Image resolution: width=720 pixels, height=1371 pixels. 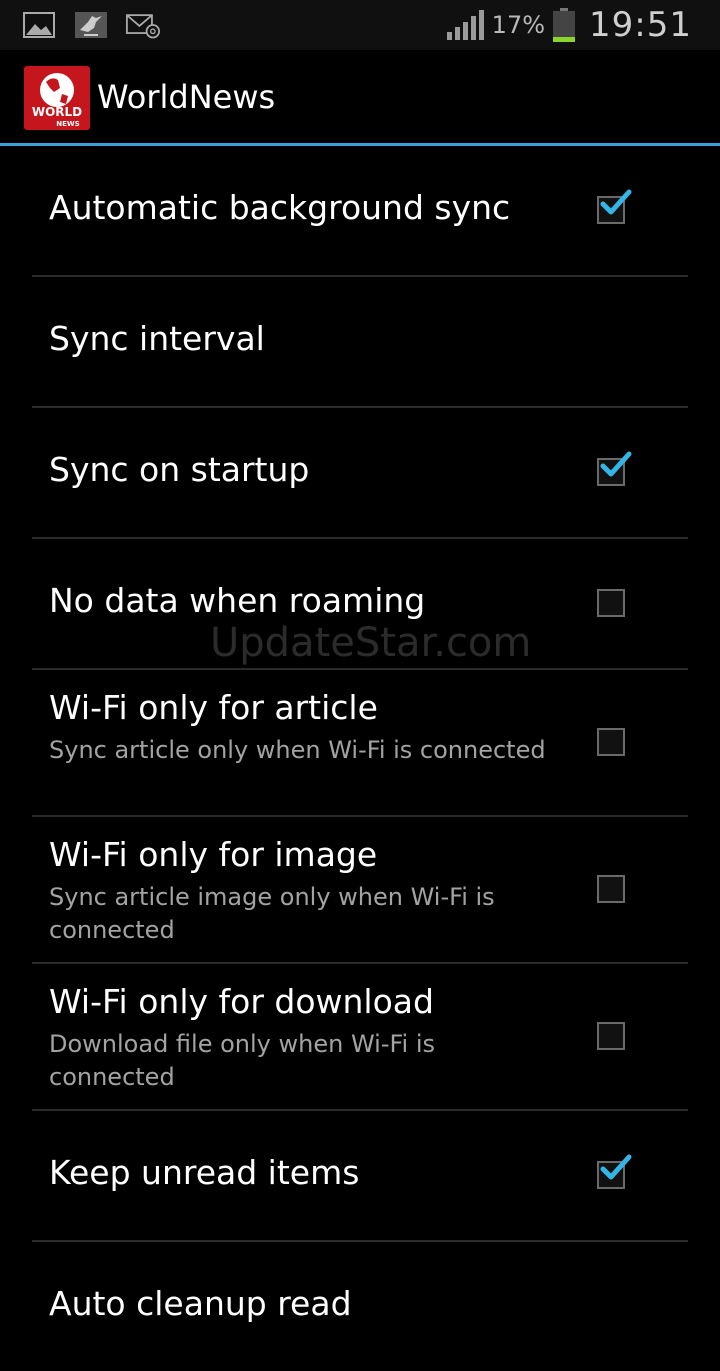 What do you see at coordinates (57, 112) in the screenshot?
I see `logo-text-top: WORLD` at bounding box center [57, 112].